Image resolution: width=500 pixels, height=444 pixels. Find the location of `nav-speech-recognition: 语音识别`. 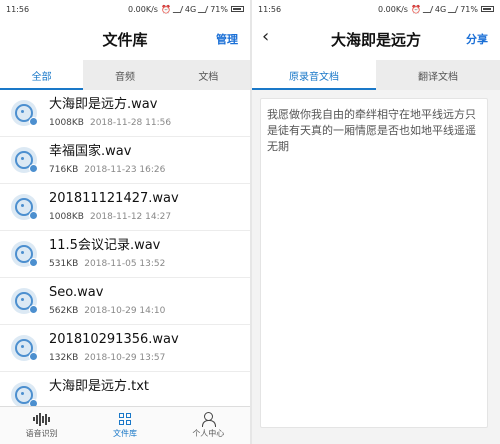

nav-speech-recognition: 语音识别 is located at coordinates (41, 425).